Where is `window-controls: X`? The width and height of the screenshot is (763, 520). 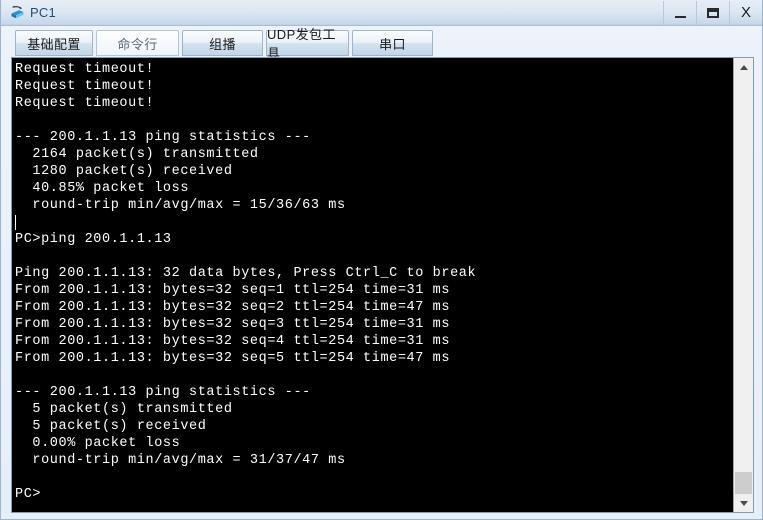 window-controls: X is located at coordinates (712, 13).